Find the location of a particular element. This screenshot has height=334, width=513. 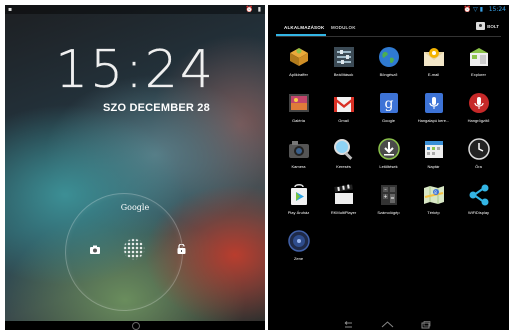

clapper-icon is located at coordinates (343, 194).